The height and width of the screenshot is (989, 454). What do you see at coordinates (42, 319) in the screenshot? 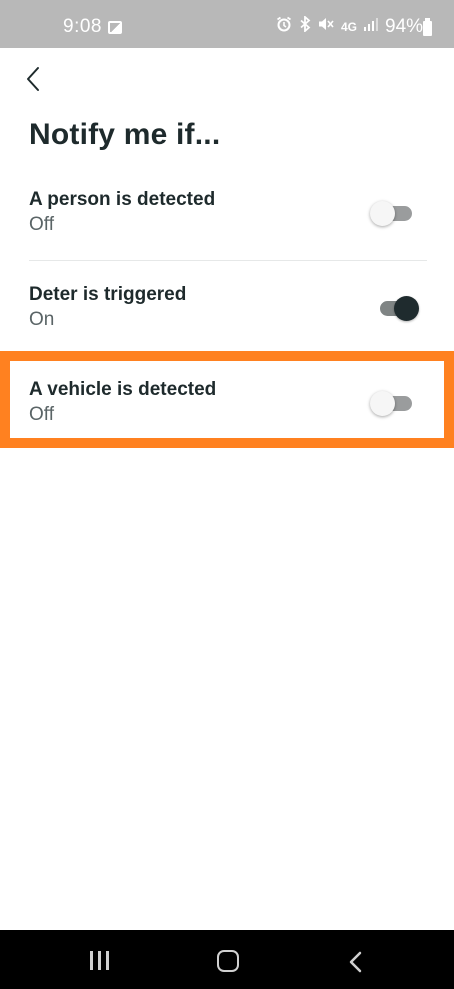
I see `setting-status: On` at bounding box center [42, 319].